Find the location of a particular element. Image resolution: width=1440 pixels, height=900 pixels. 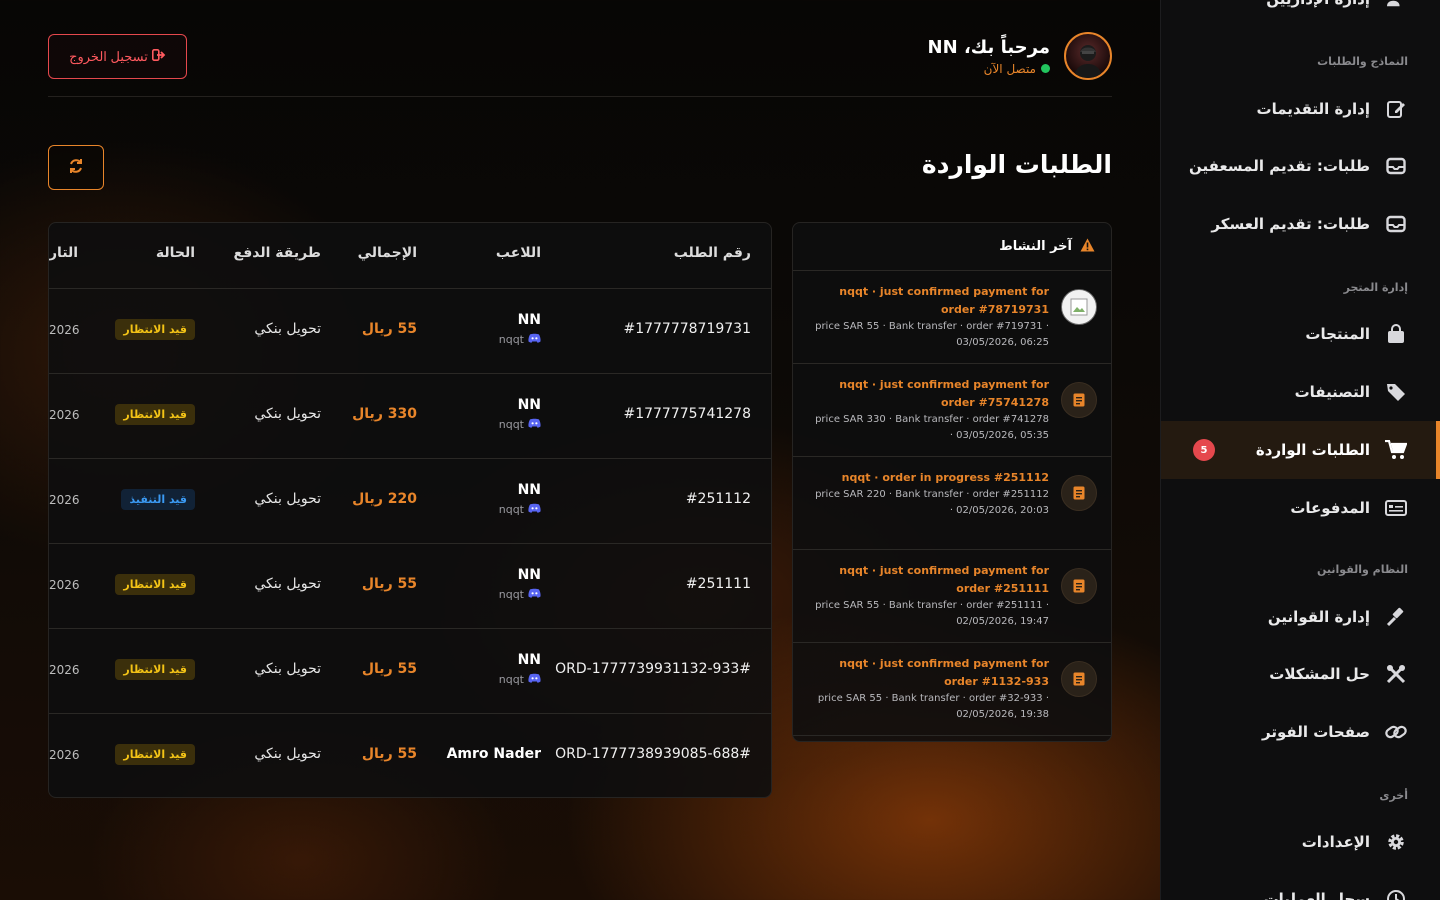

sidebar-item-label: سجل العمليات is located at coordinates (1316, 895).